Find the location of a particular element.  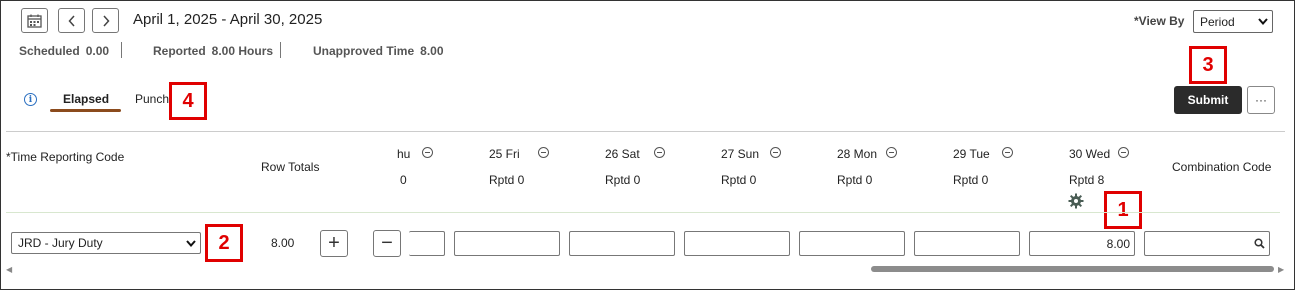

annotation-marker-4: 4 is located at coordinates (188, 101).